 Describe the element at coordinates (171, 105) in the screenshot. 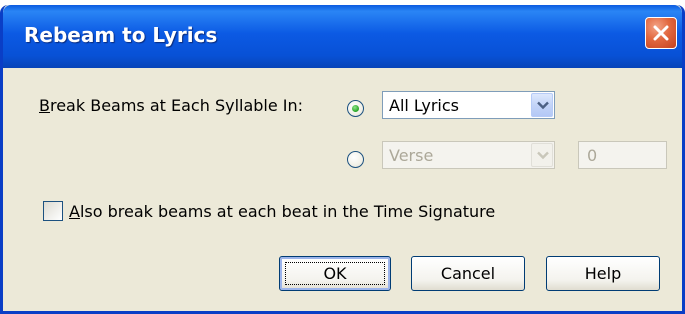

I see `break-beams-label: Break Beams at Each Syllable In:` at that location.